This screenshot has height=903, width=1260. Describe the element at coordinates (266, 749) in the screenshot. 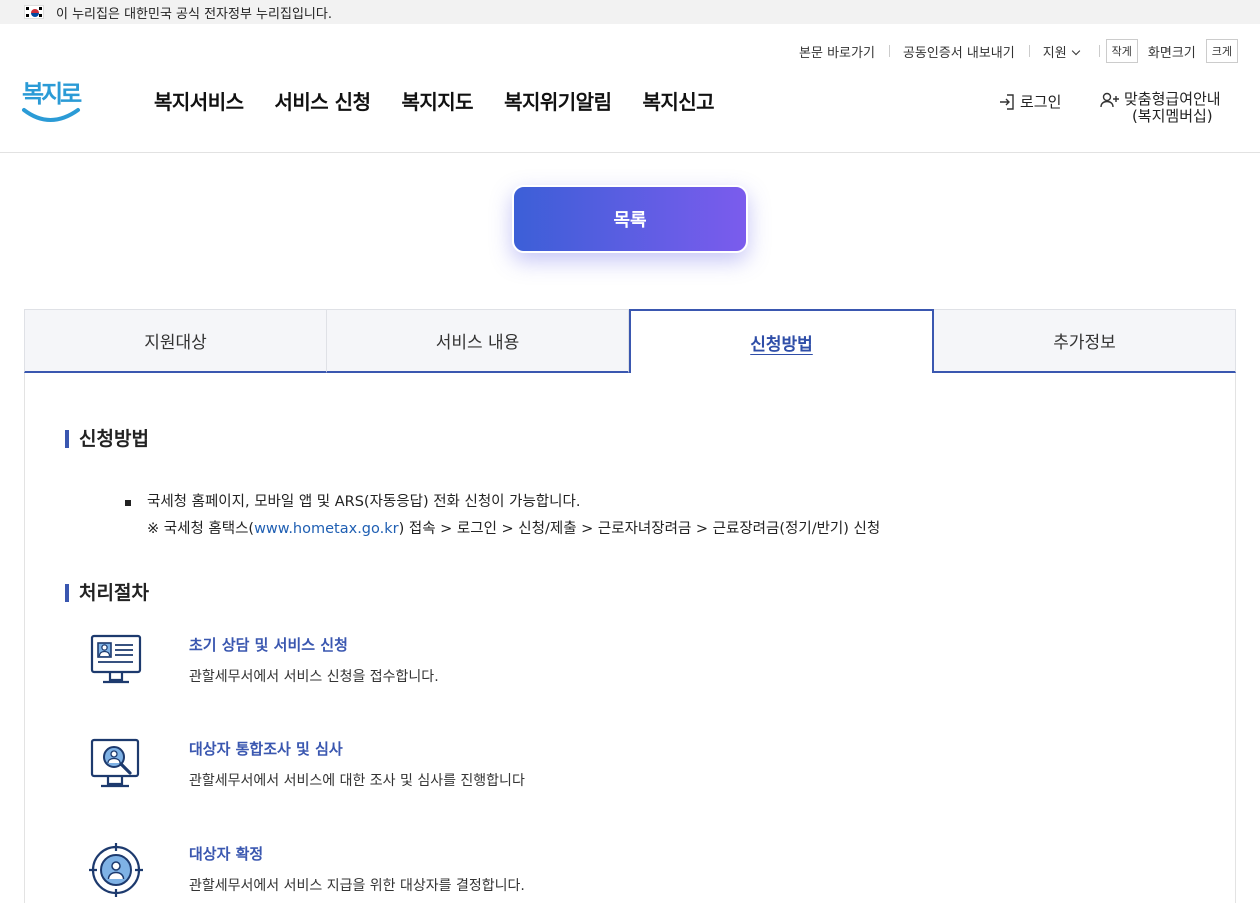

I see `step-title: 대상자 통합조사 및 심사` at that location.